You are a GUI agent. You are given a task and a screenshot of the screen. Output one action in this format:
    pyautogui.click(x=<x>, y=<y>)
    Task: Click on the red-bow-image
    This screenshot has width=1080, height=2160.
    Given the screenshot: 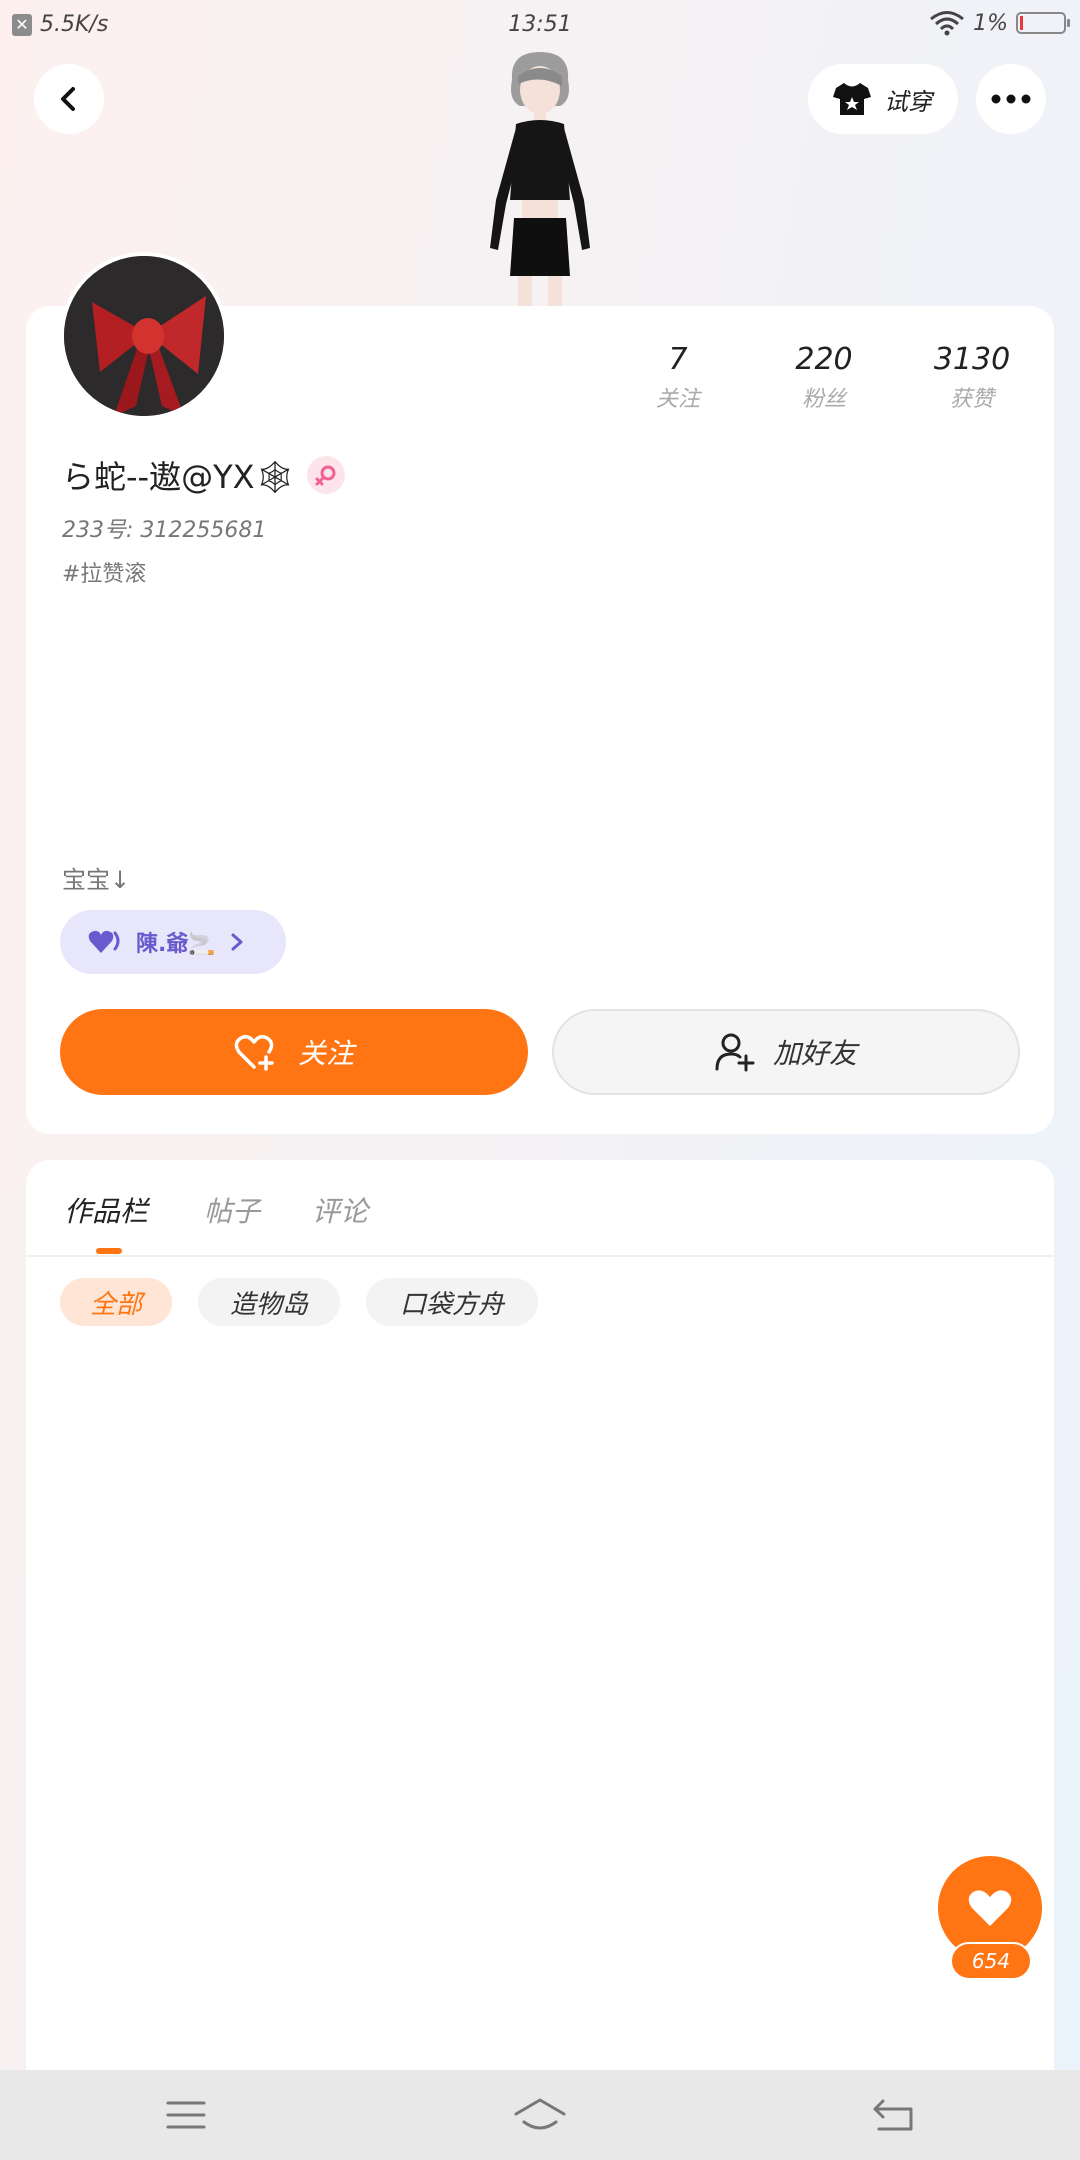 What is the action you would take?
    pyautogui.click(x=144, y=336)
    